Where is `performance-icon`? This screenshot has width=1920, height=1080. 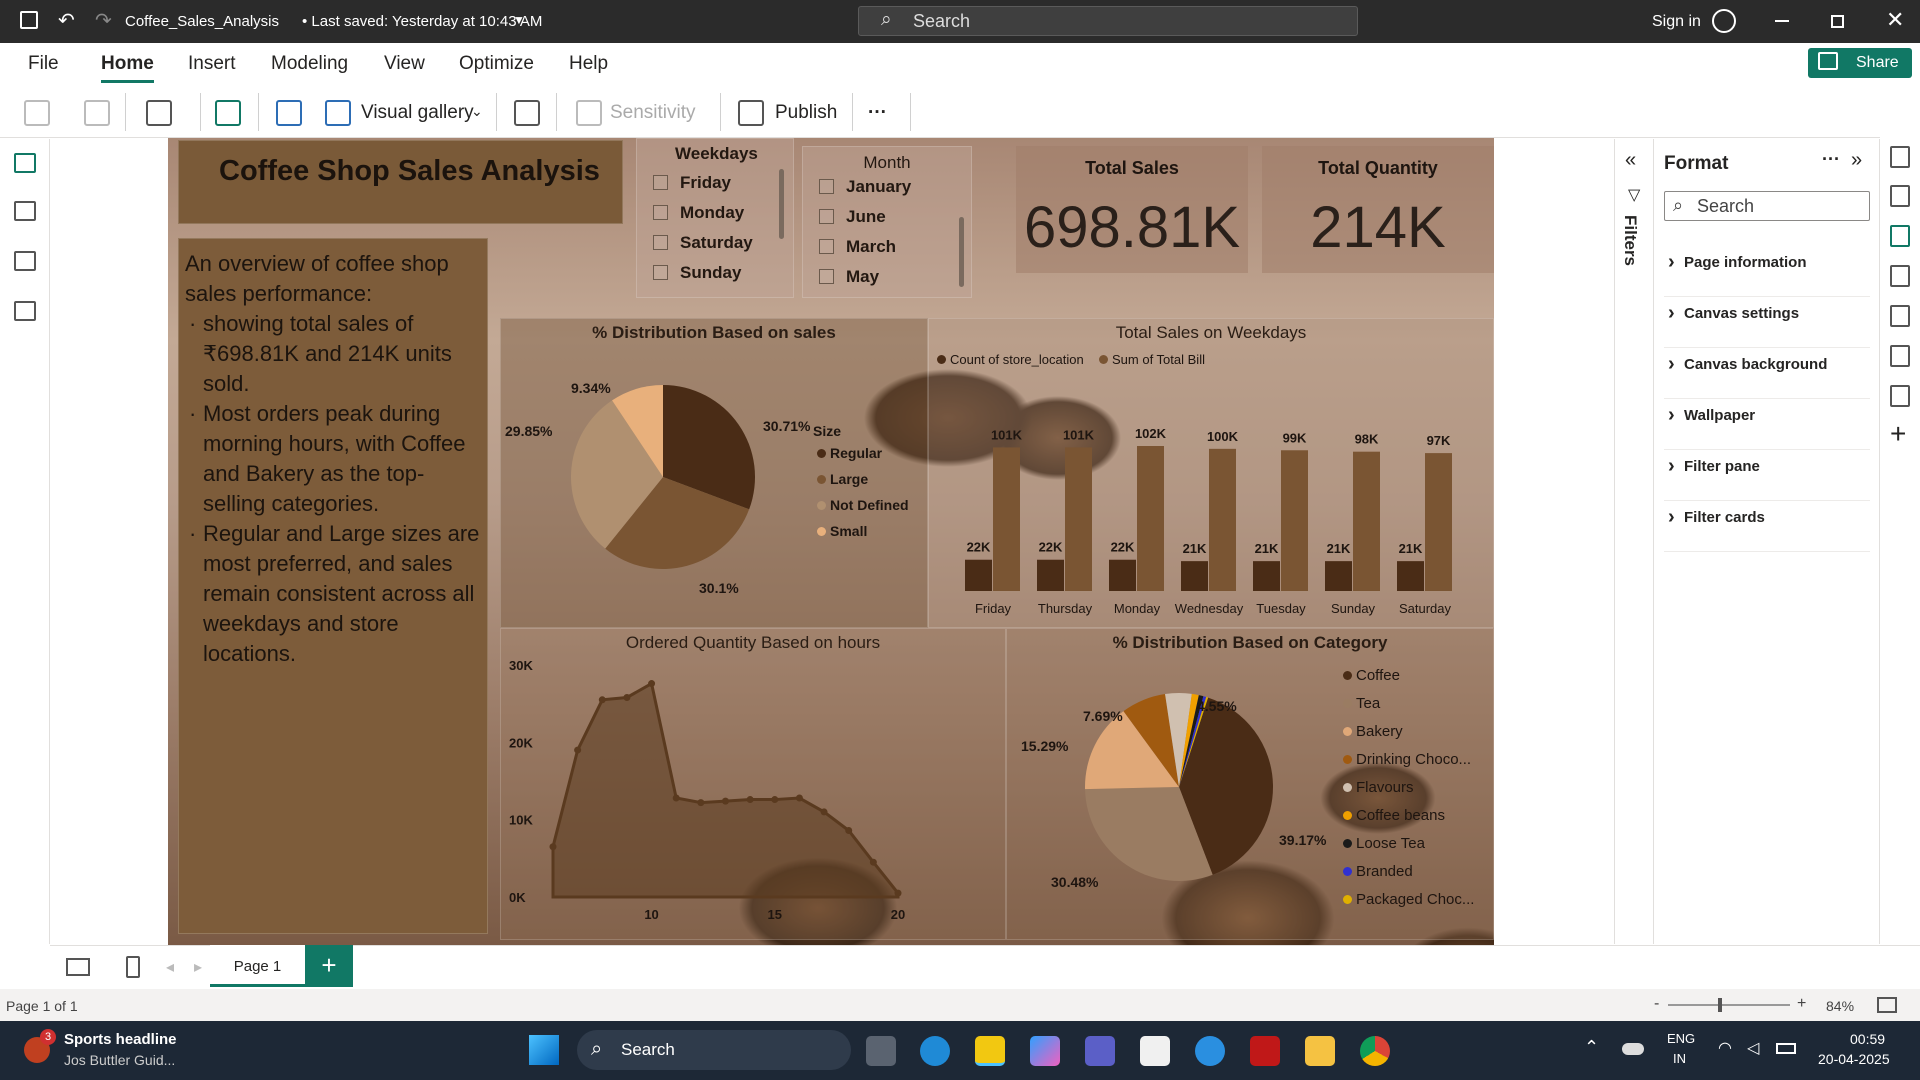
performance-icon is located at coordinates (1900, 276).